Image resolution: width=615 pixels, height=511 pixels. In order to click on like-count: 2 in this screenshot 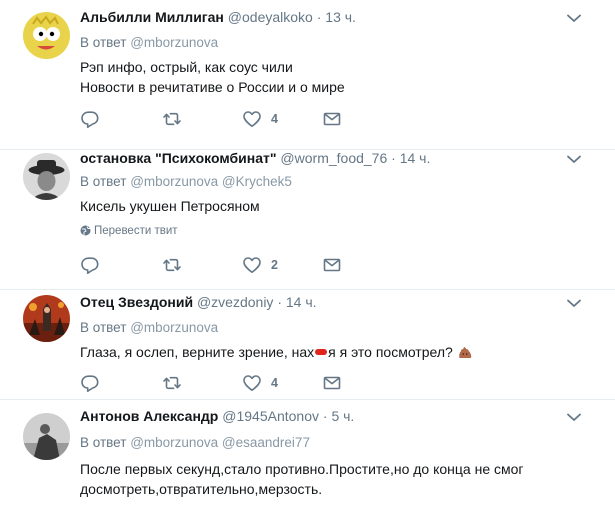, I will do `click(274, 265)`.